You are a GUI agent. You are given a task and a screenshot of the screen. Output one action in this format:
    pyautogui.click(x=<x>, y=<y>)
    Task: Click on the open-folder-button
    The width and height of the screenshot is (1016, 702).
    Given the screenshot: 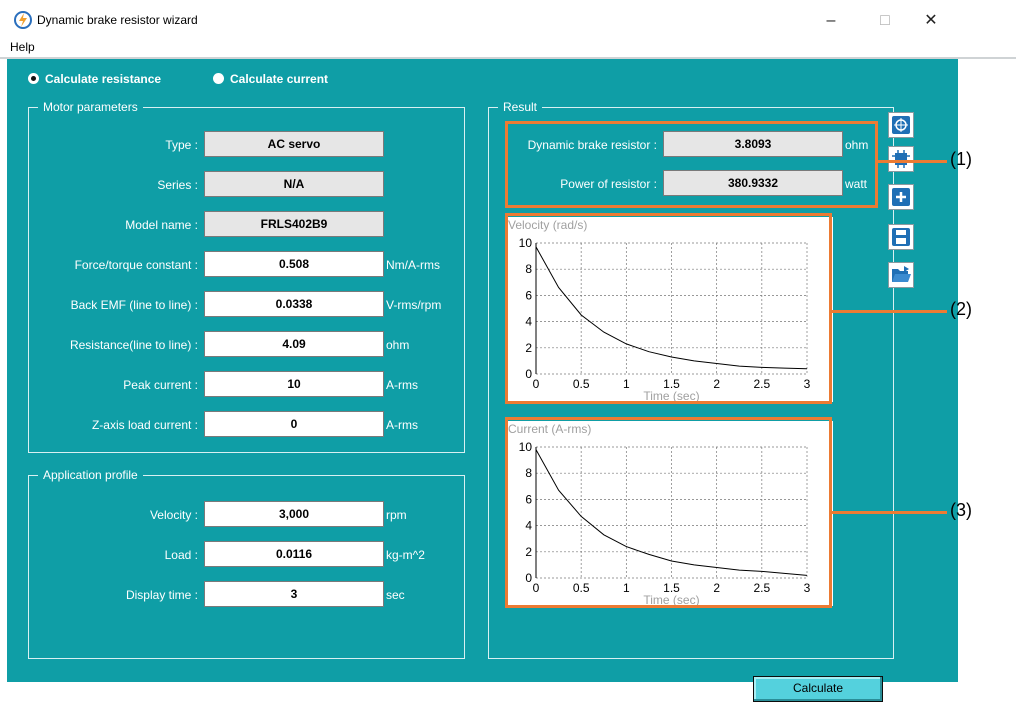 What is the action you would take?
    pyautogui.click(x=901, y=275)
    